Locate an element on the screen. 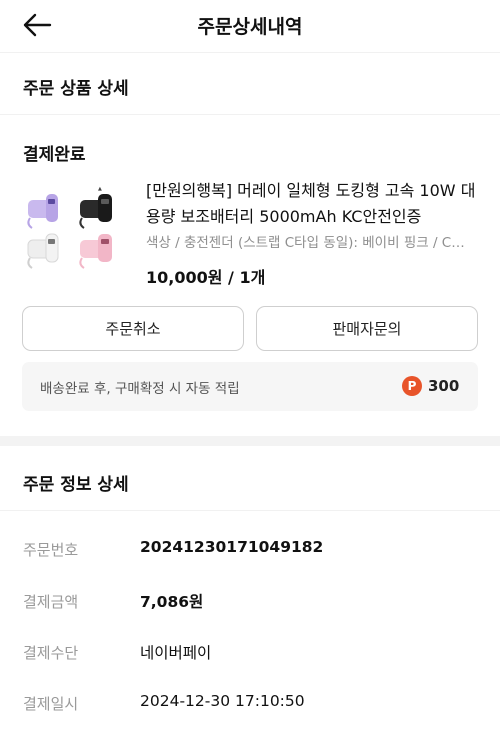 The height and width of the screenshot is (738, 500). order-number-label: 주문번호 is located at coordinates (51, 550).